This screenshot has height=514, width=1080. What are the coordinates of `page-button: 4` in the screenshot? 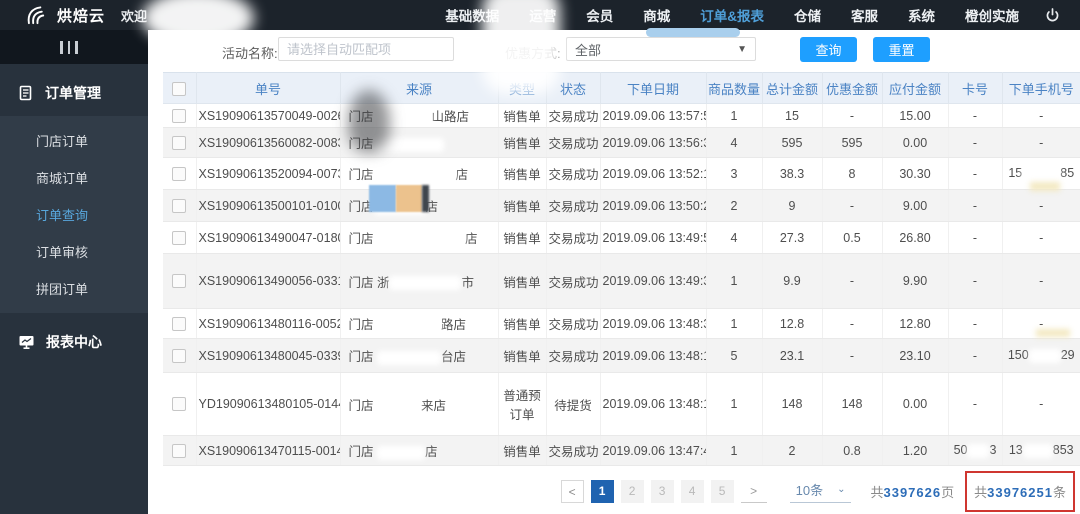 It's located at (692, 491).